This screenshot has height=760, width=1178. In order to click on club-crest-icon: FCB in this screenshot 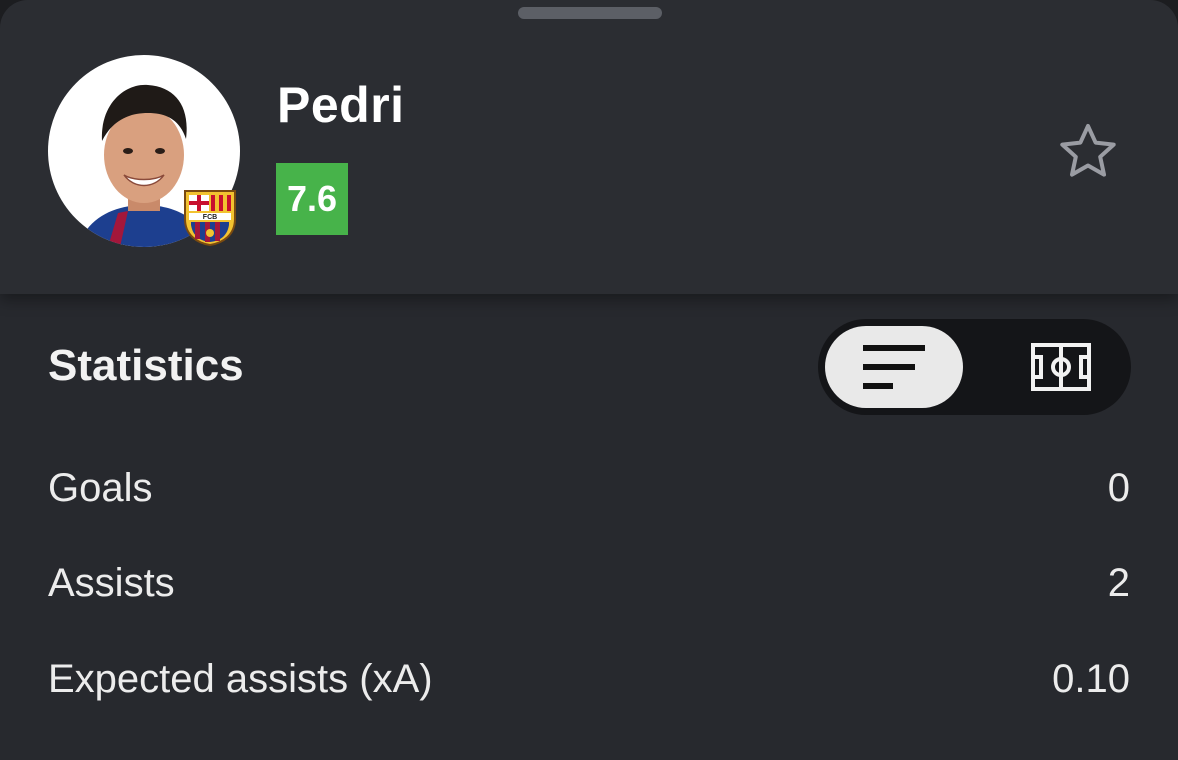, I will do `click(210, 218)`.